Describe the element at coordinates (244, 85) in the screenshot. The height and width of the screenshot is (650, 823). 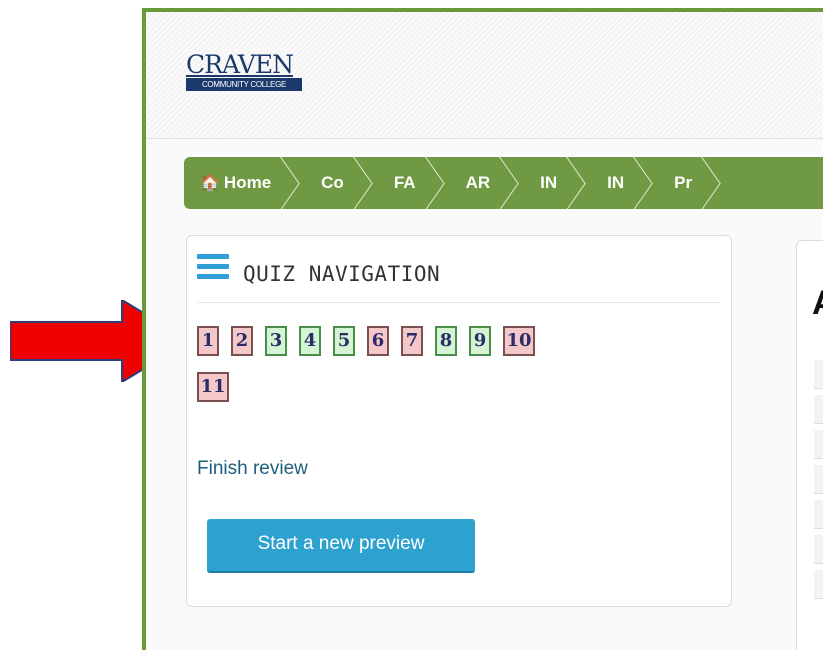
I see `logo-subtitle: COMMUNITY COLLEGE` at that location.